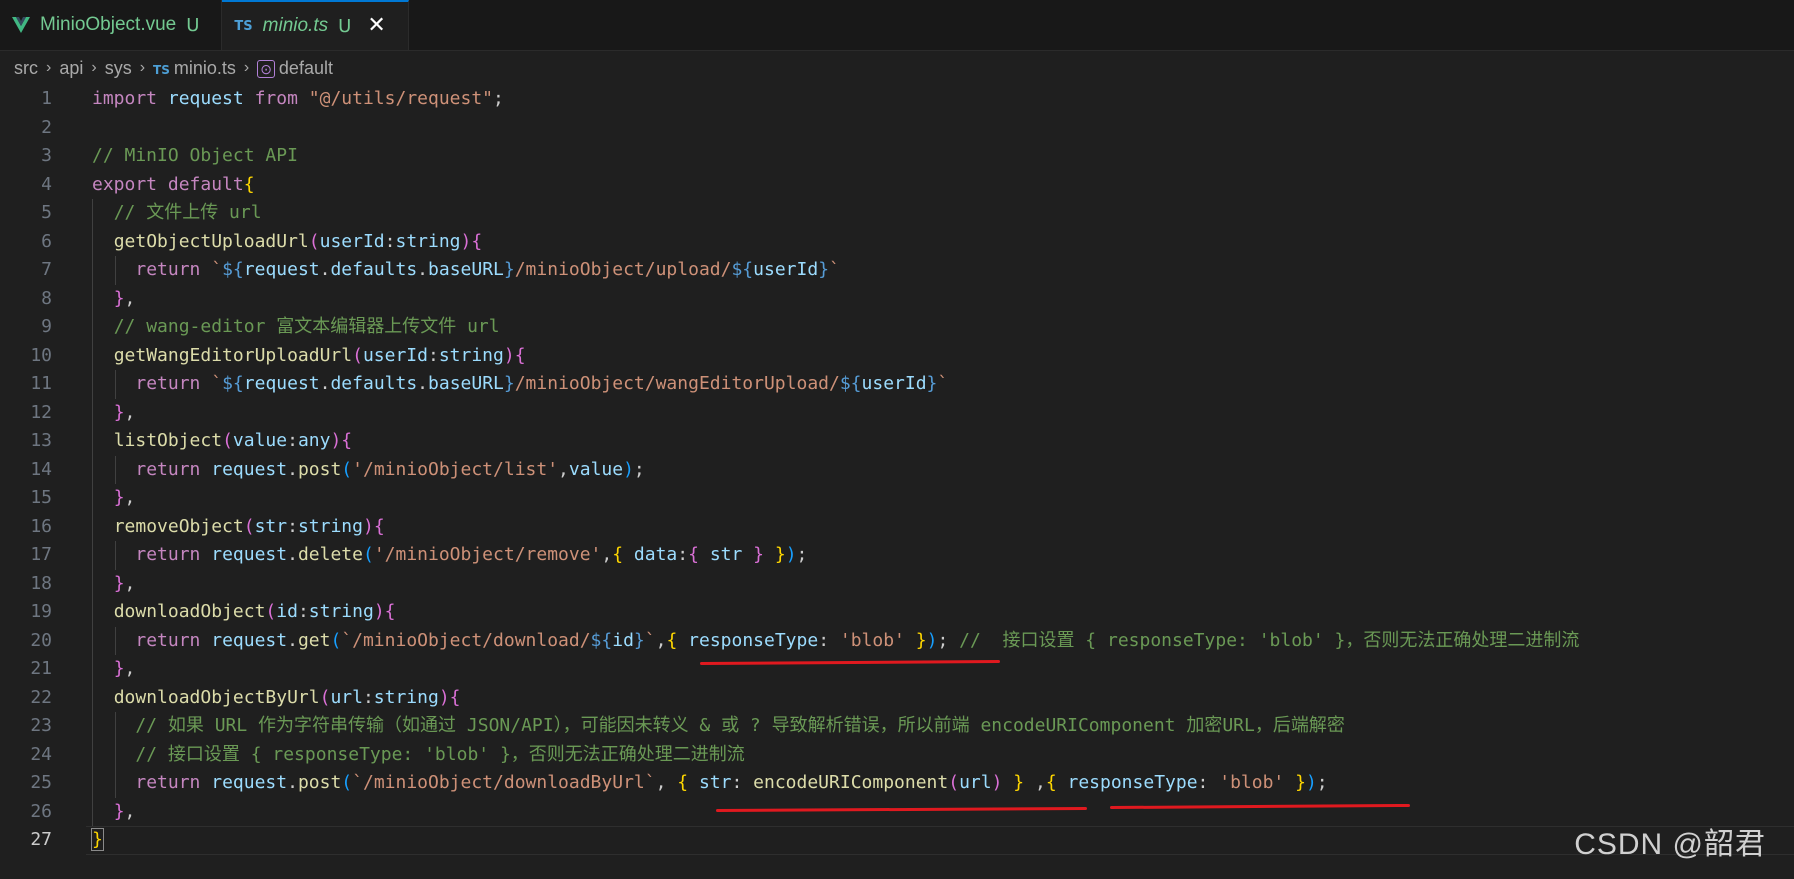  What do you see at coordinates (315, 25) in the screenshot?
I see `tab-minio-ts: TS minio.ts U ✕` at bounding box center [315, 25].